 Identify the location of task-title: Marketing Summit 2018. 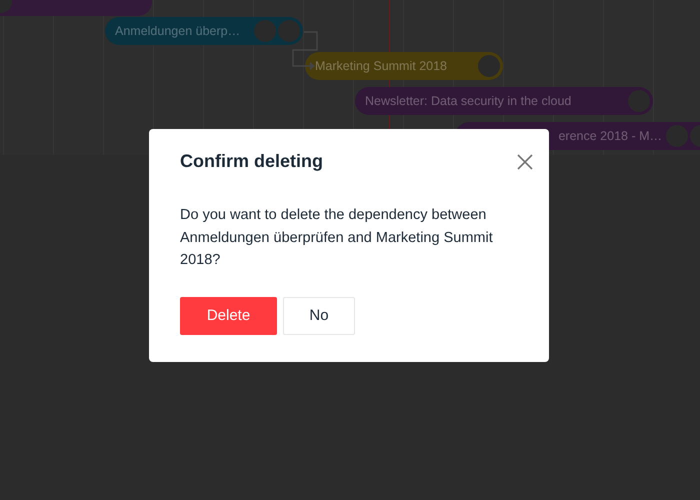
(381, 66).